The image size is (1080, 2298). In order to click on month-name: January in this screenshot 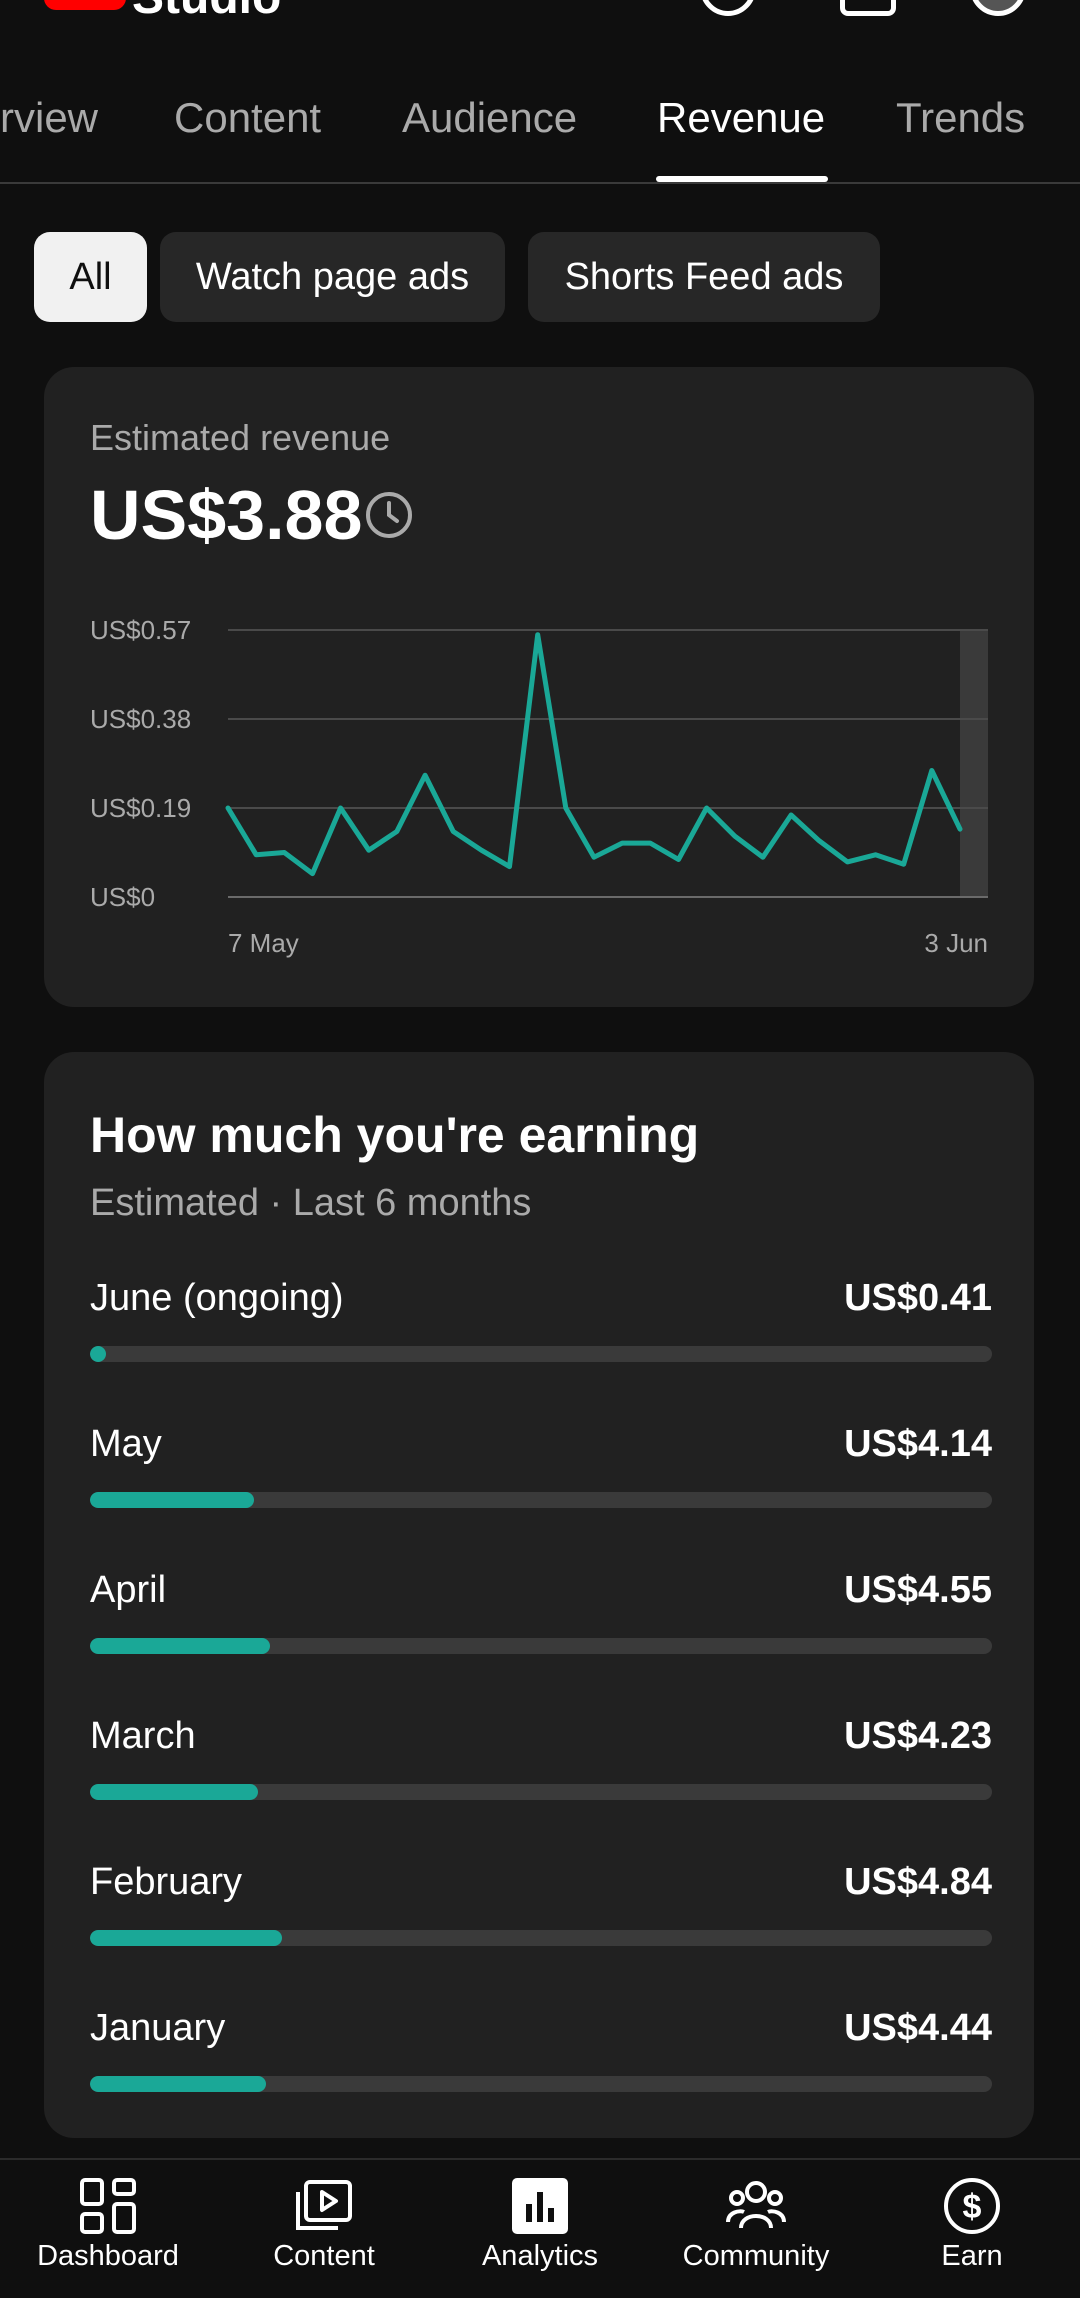, I will do `click(158, 2028)`.